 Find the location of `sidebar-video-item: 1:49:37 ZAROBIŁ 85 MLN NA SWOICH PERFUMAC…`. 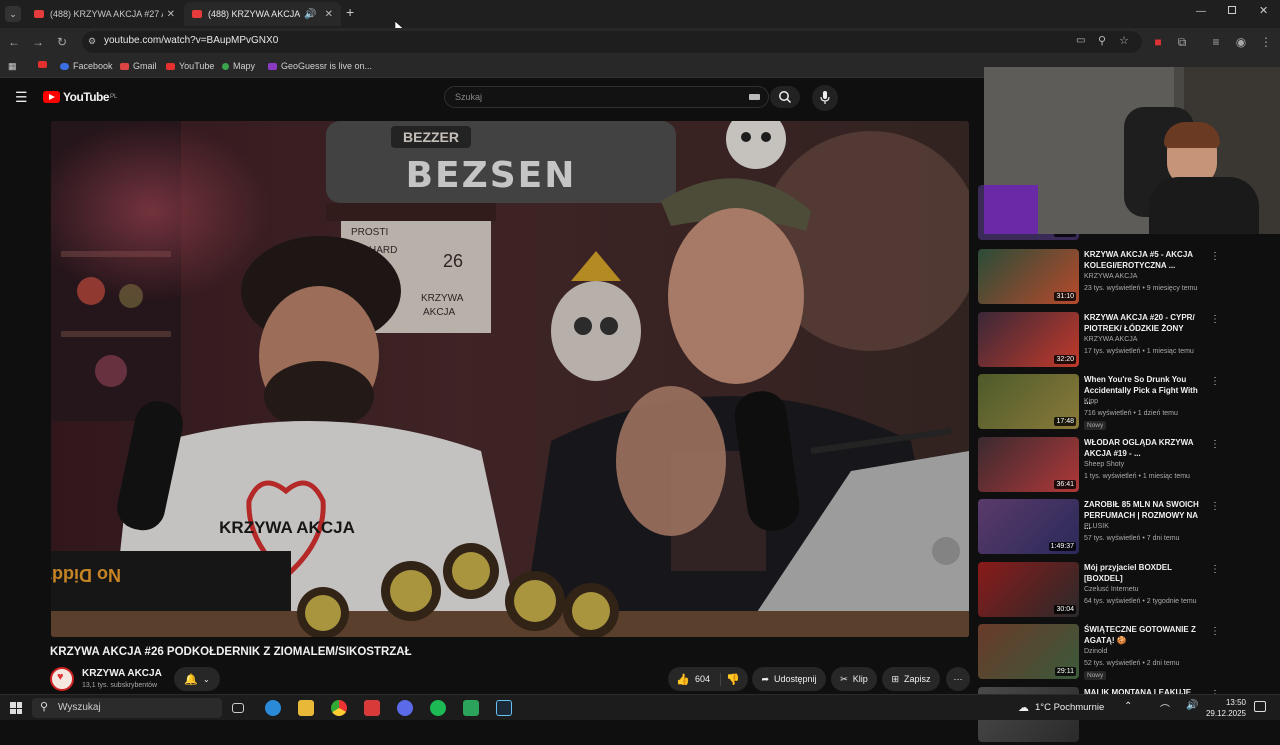

sidebar-video-item: 1:49:37 ZAROBIŁ 85 MLN NA SWOICH PERFUMAC… is located at coordinates (1128, 528).